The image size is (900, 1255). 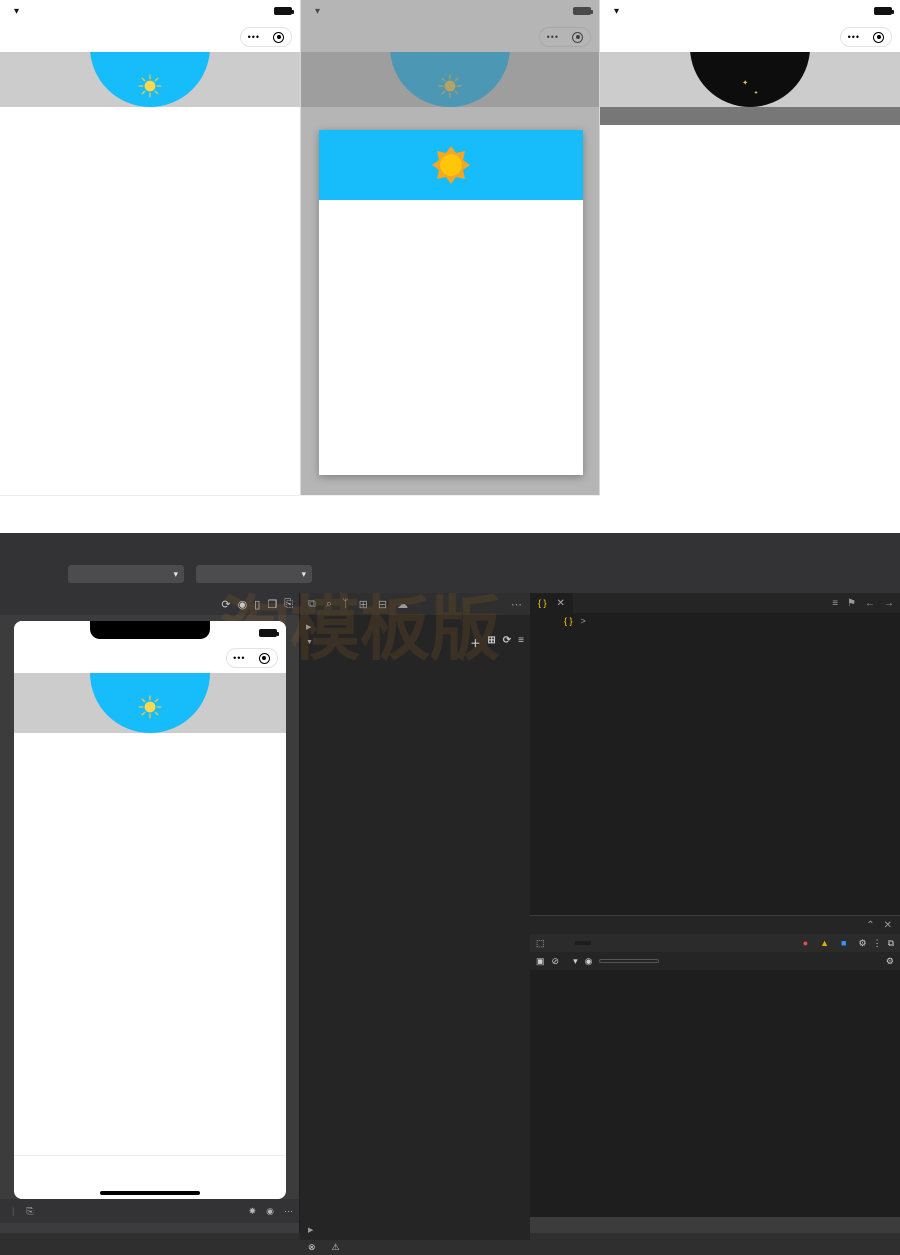 I want to click on files-icon: ⧉, so click(x=312, y=604).